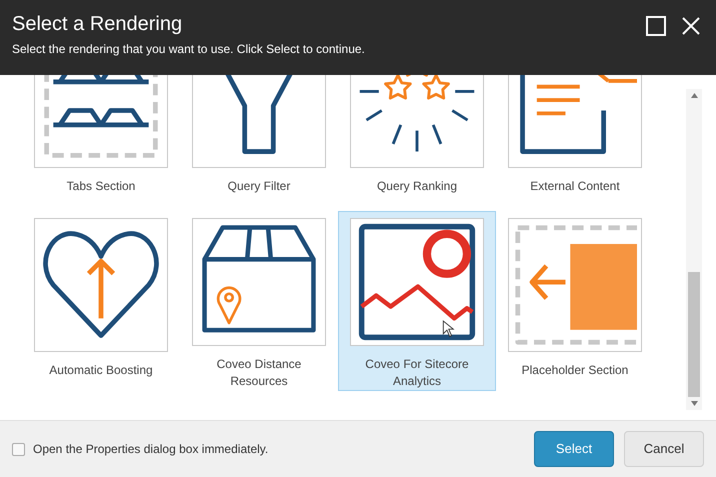  I want to click on rendering-label: Placeholder Section, so click(575, 370).